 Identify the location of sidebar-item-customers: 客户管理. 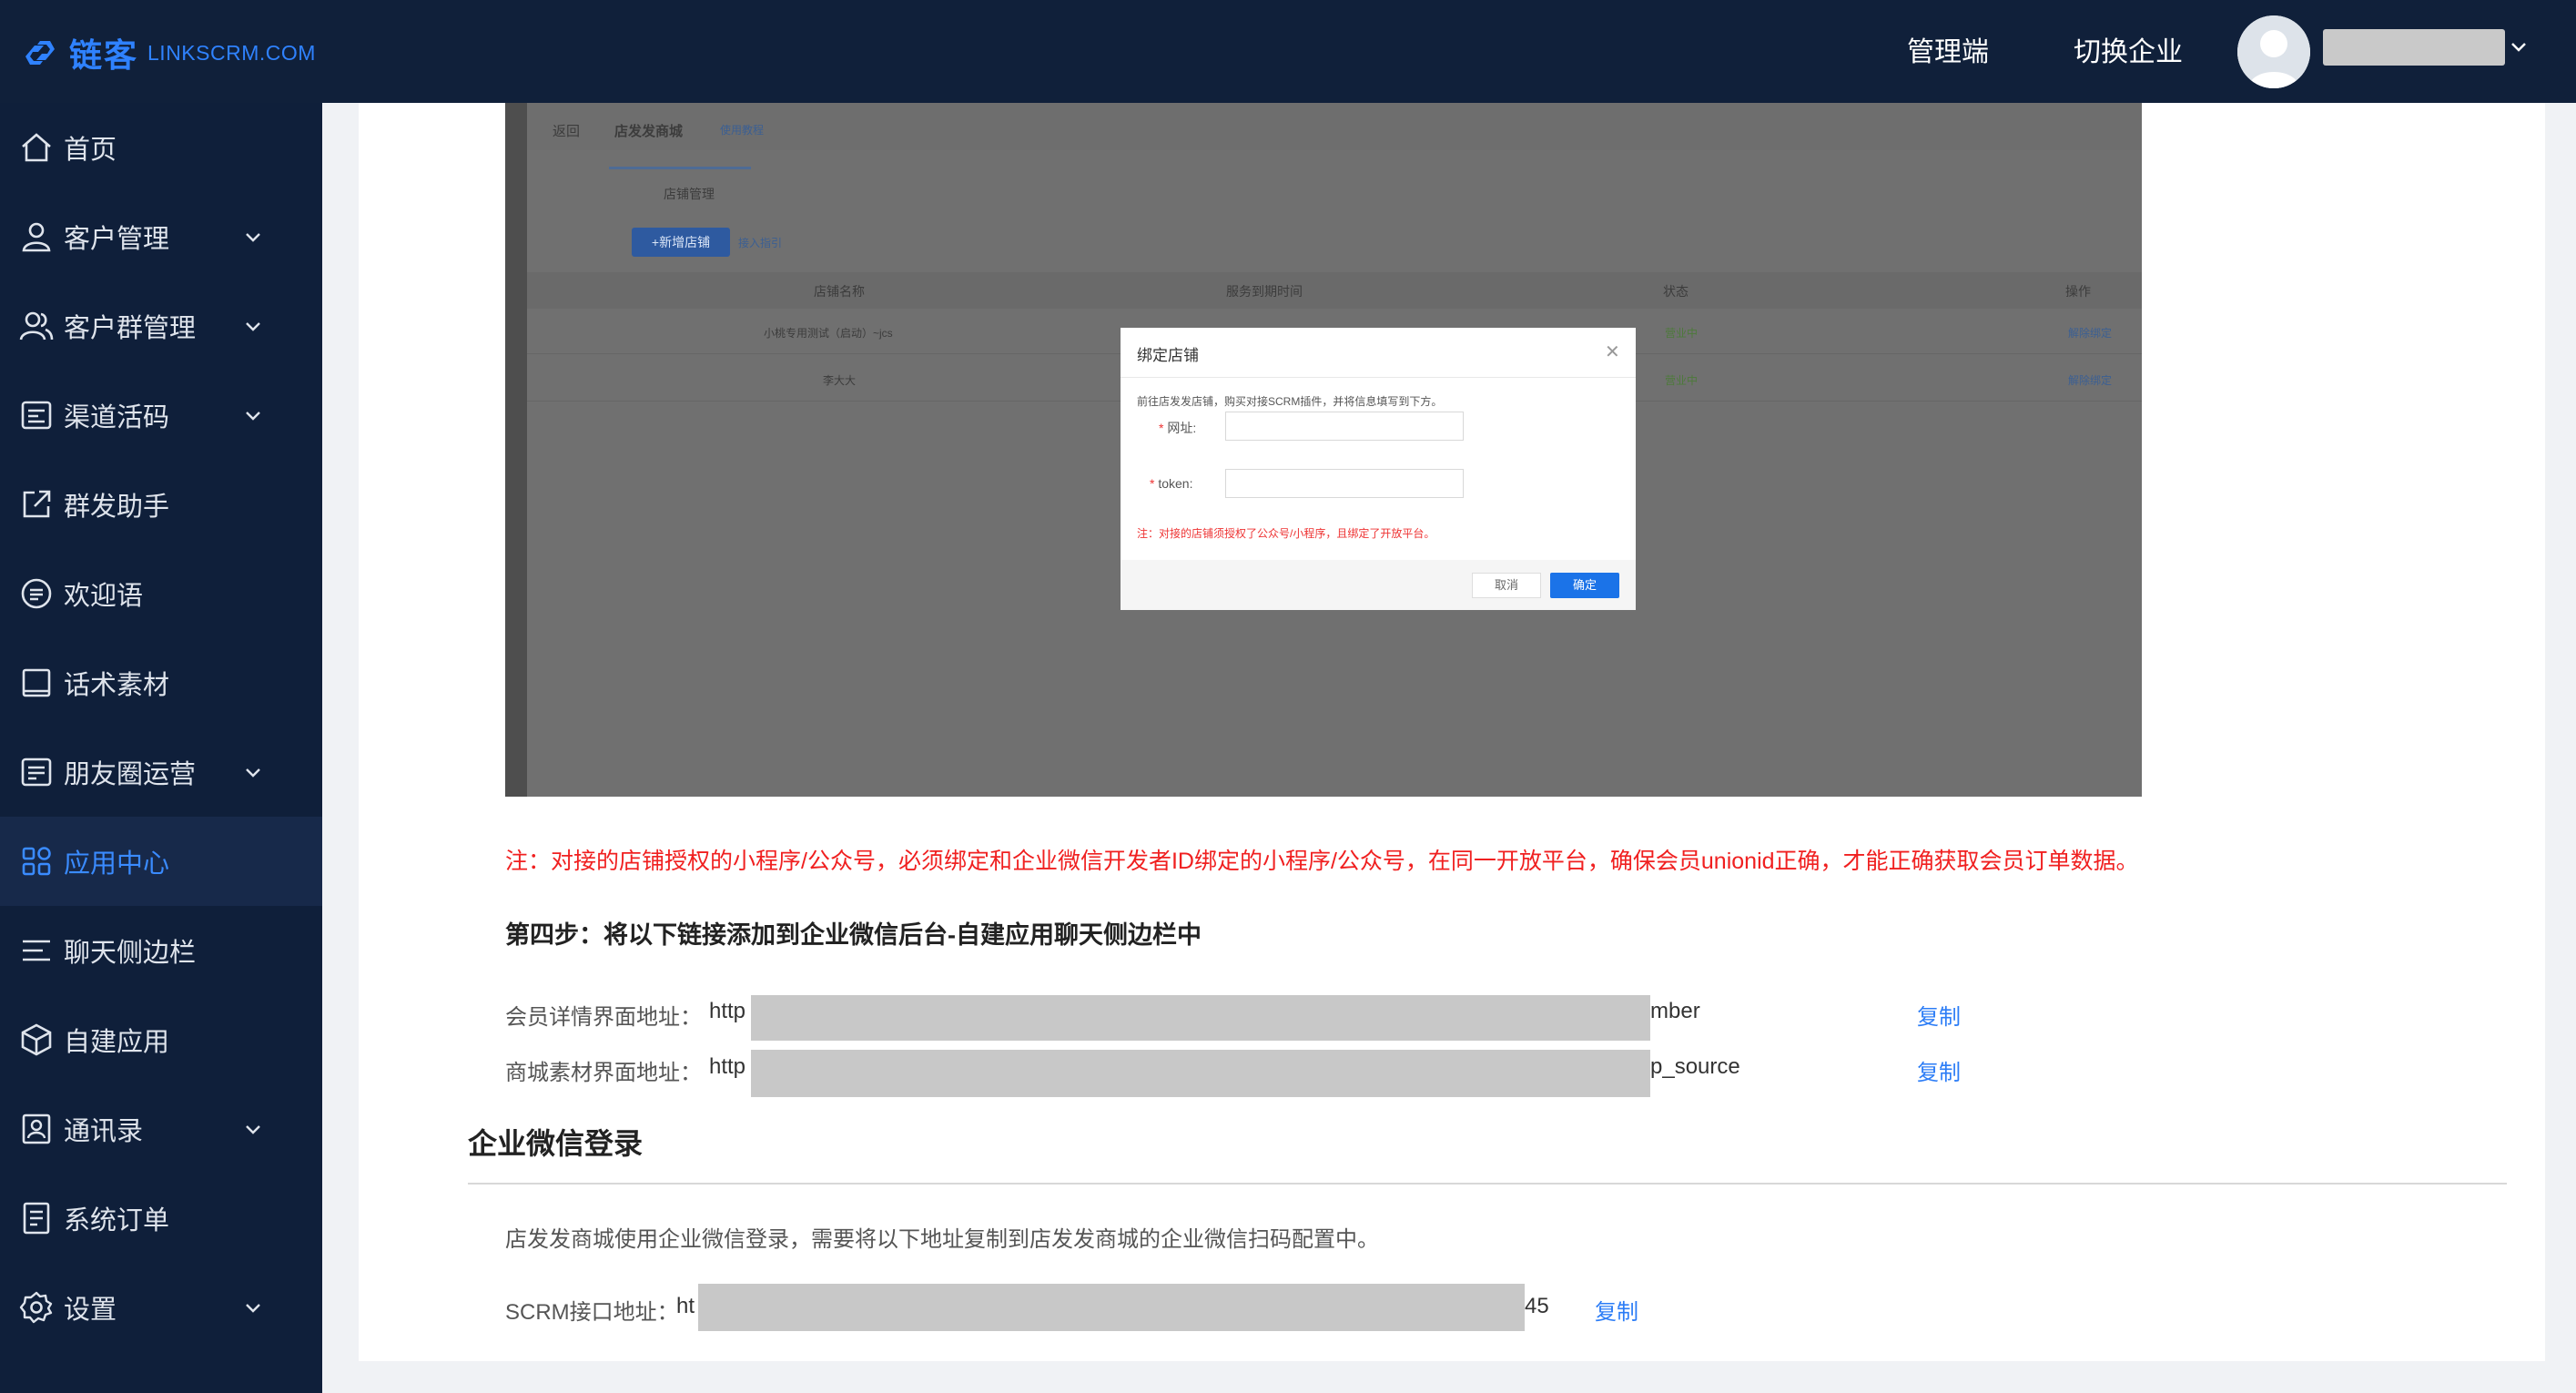
(161, 236).